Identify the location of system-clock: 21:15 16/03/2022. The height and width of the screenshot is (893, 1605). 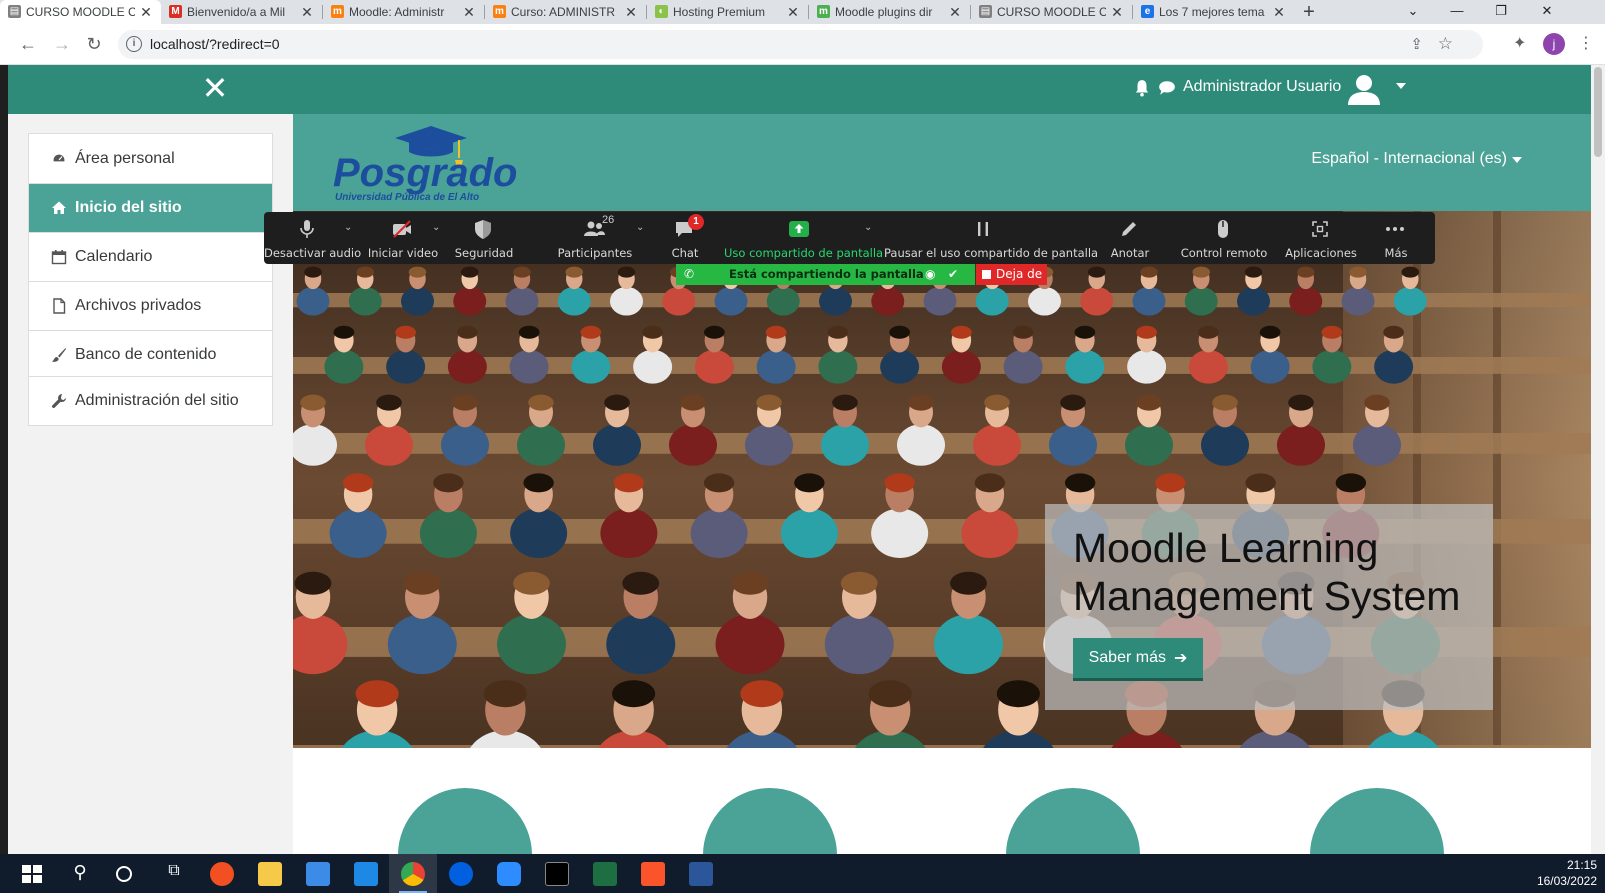
(1567, 873).